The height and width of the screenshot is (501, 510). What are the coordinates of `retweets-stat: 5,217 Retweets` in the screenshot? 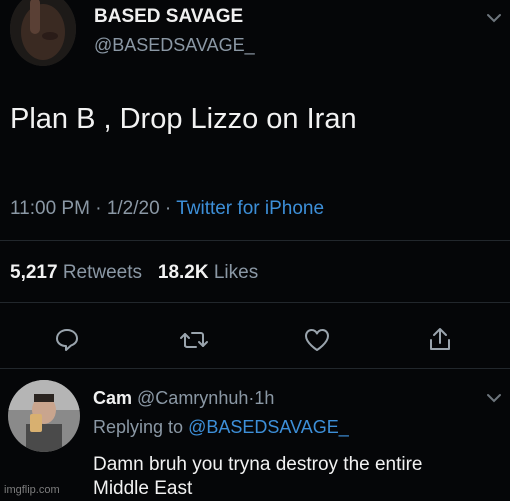 It's located at (76, 272).